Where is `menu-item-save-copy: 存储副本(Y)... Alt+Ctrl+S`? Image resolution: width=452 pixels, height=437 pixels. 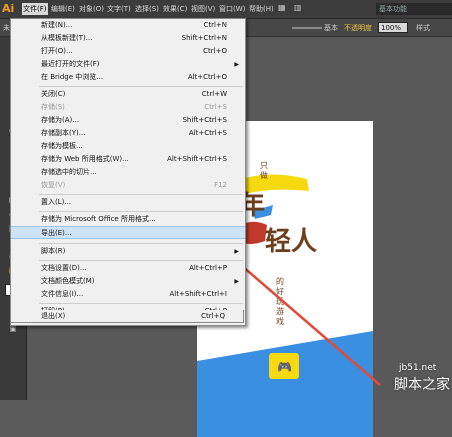
menu-item-save-copy: 存储副本(Y)... Alt+Ctrl+S is located at coordinates (128, 133).